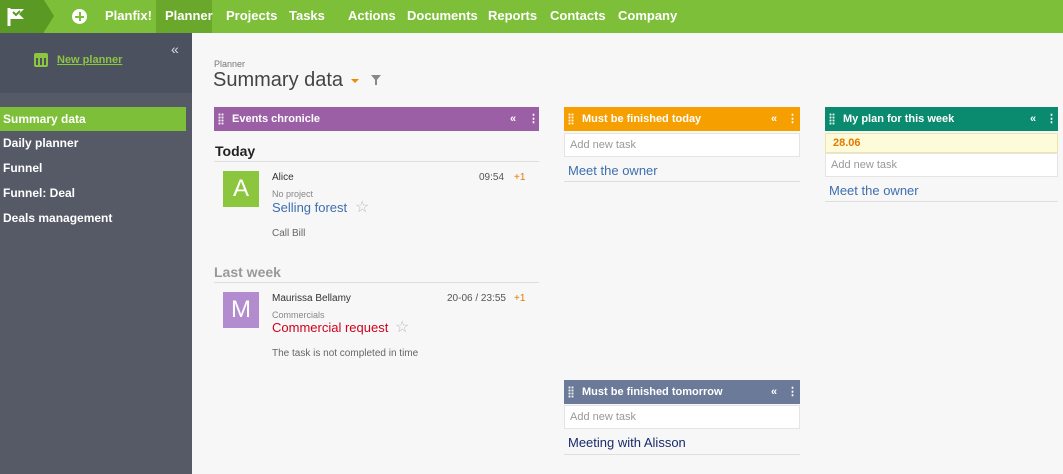 The height and width of the screenshot is (474, 1063). What do you see at coordinates (79, 16) in the screenshot?
I see `add-icon` at bounding box center [79, 16].